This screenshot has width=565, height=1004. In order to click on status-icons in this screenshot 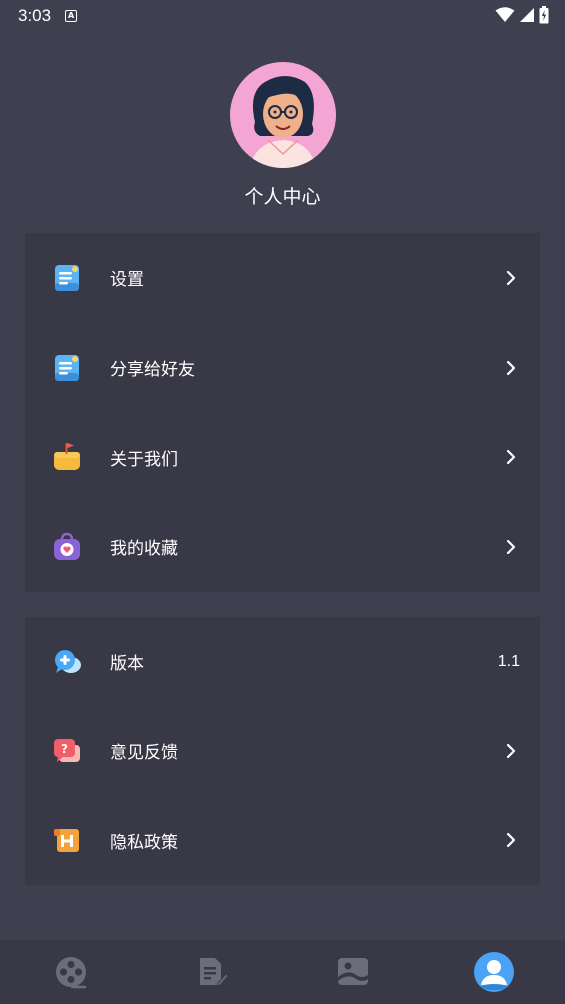, I will do `click(522, 15)`.